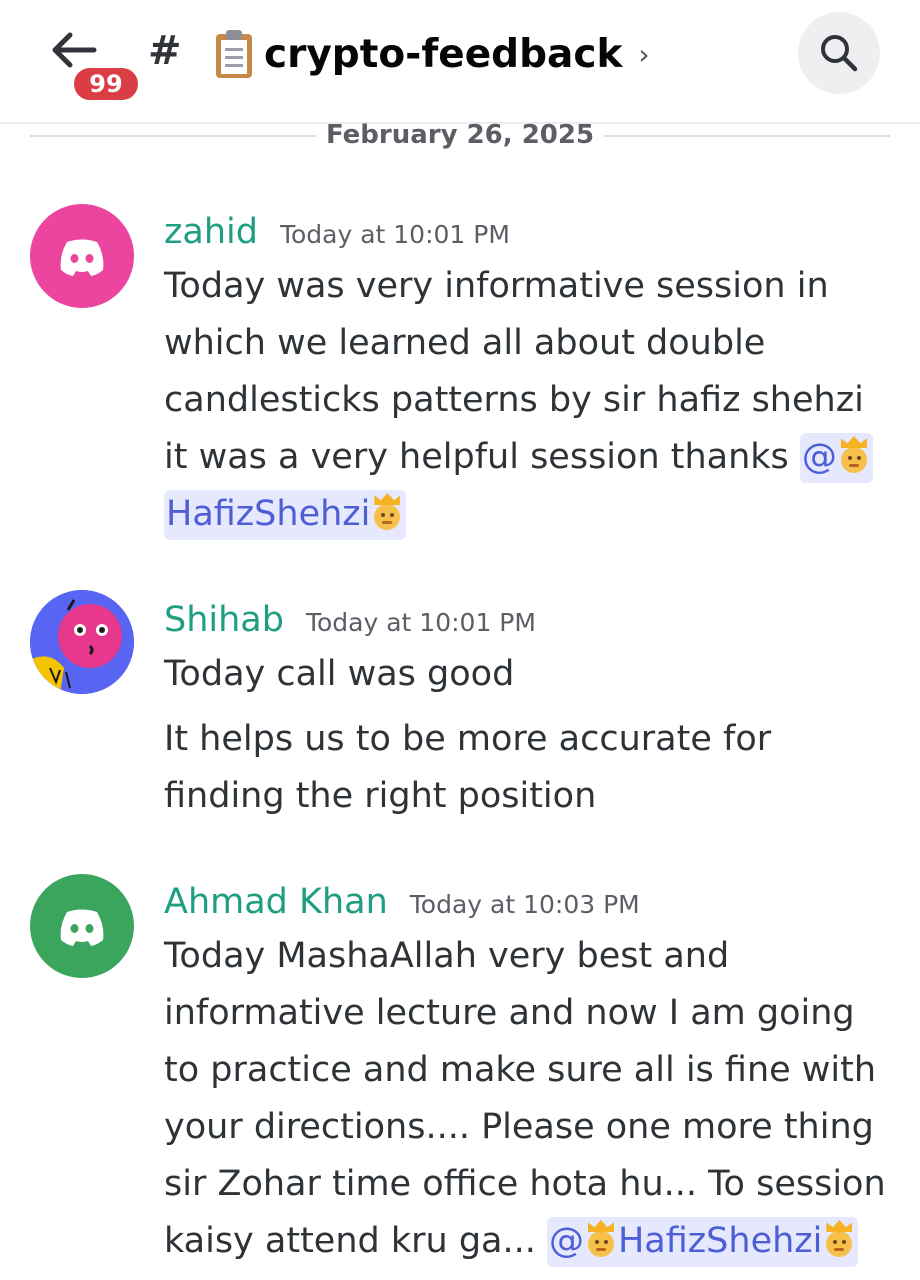 This screenshot has height=1280, width=920. Describe the element at coordinates (443, 54) in the screenshot. I see `channel-name: crypto-feedback` at that location.